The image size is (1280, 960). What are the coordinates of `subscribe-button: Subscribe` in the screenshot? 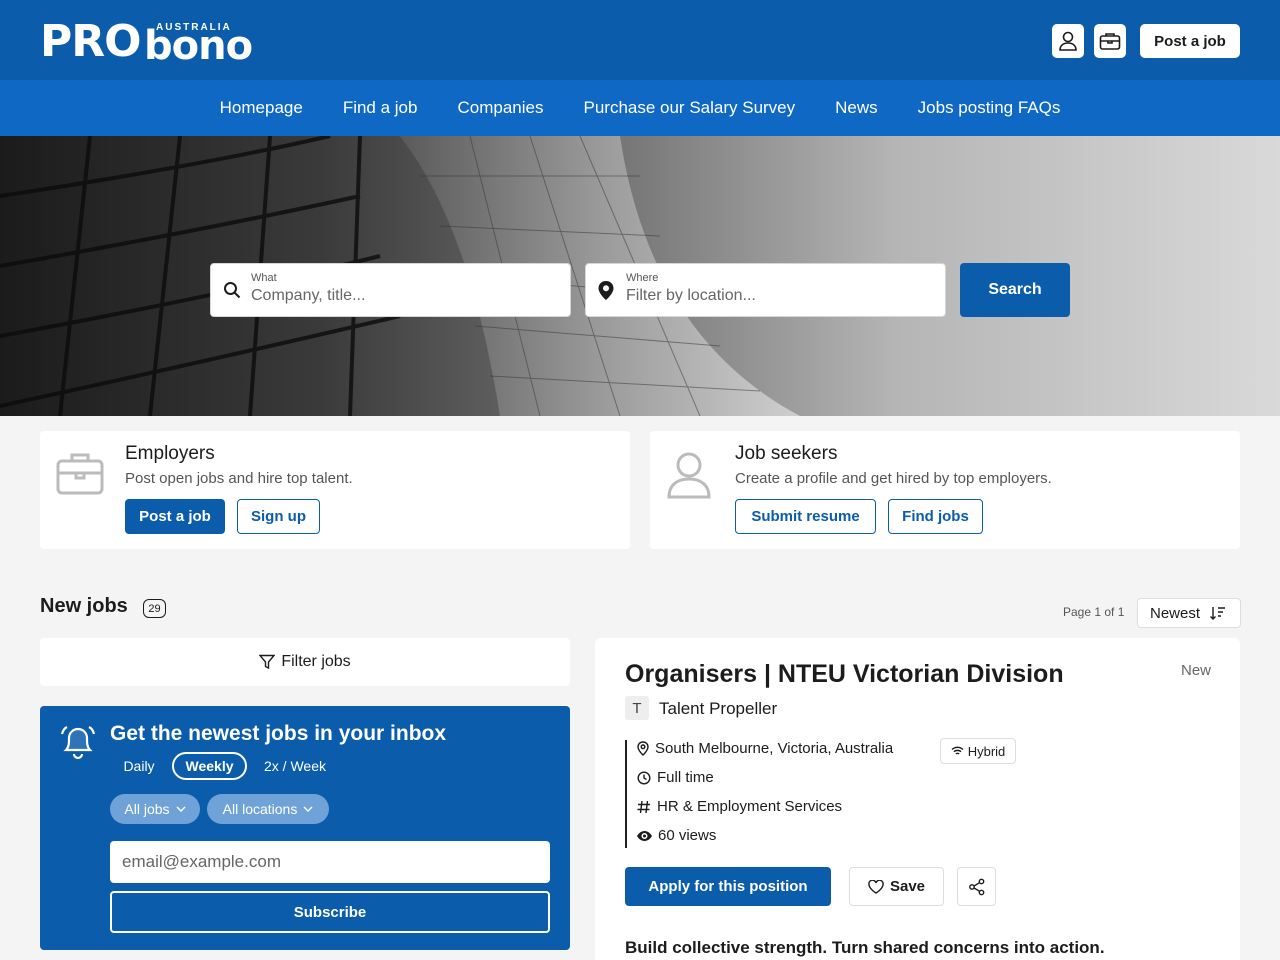 It's located at (330, 912).